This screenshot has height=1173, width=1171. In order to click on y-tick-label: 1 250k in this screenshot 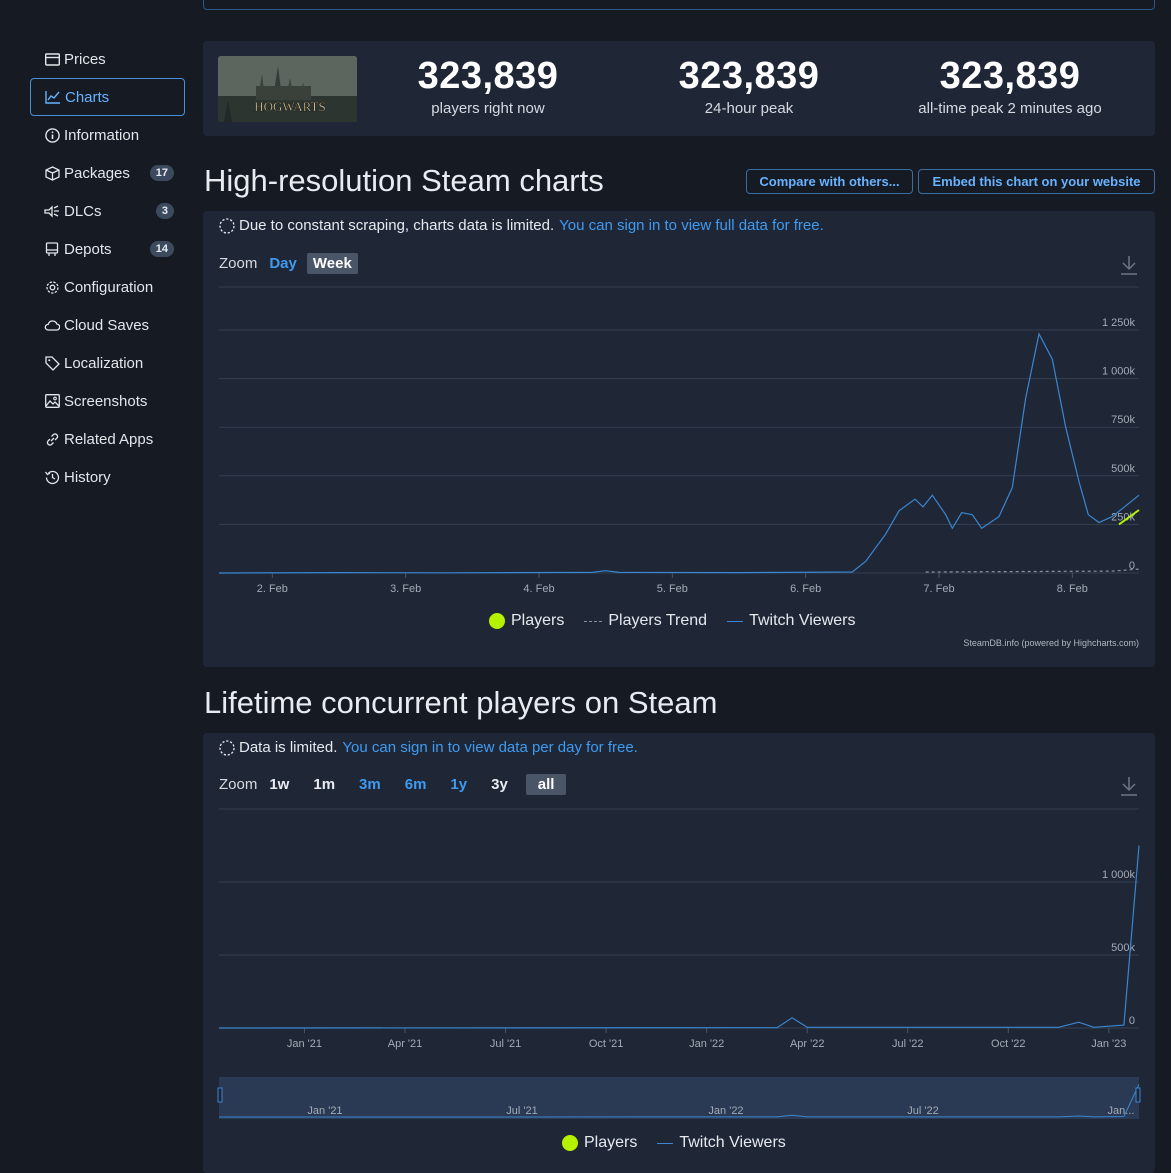, I will do `click(1119, 323)`.